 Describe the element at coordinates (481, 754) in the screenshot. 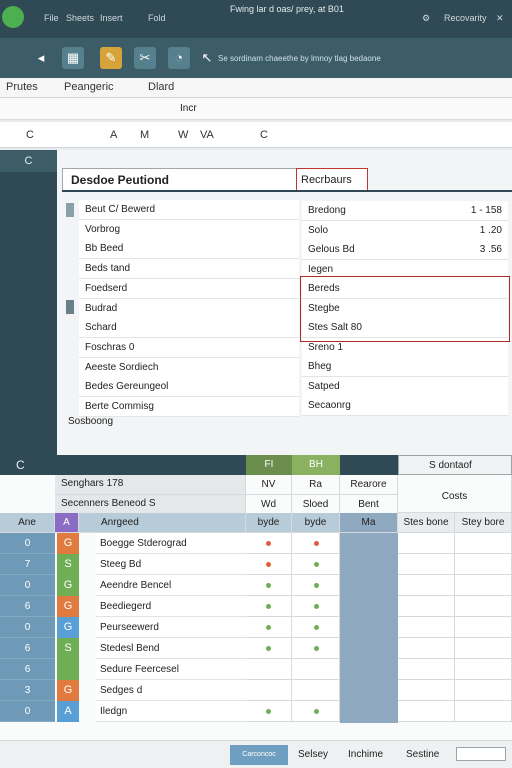

I see `zoom-slider` at that location.